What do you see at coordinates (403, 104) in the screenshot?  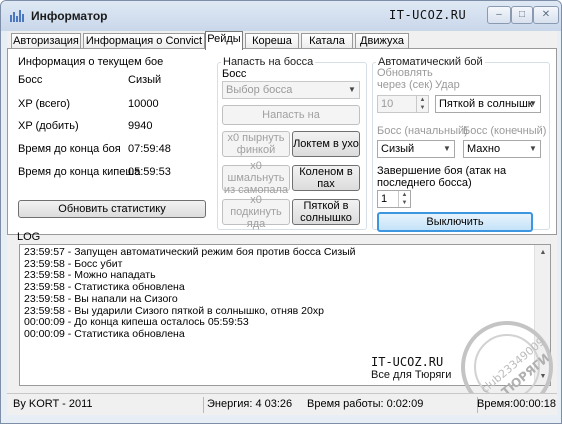 I see `refresh-interval-stepper: 10 ▲ ▼` at bounding box center [403, 104].